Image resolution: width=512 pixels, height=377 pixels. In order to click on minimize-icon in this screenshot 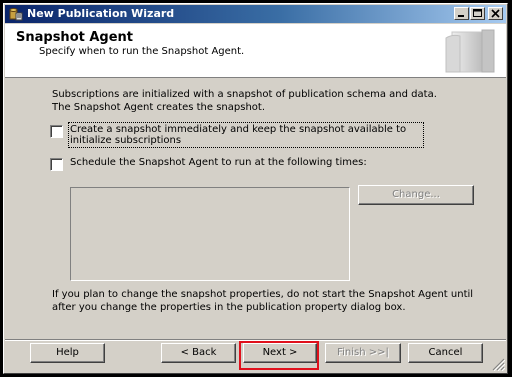, I will do `click(461, 16)`.